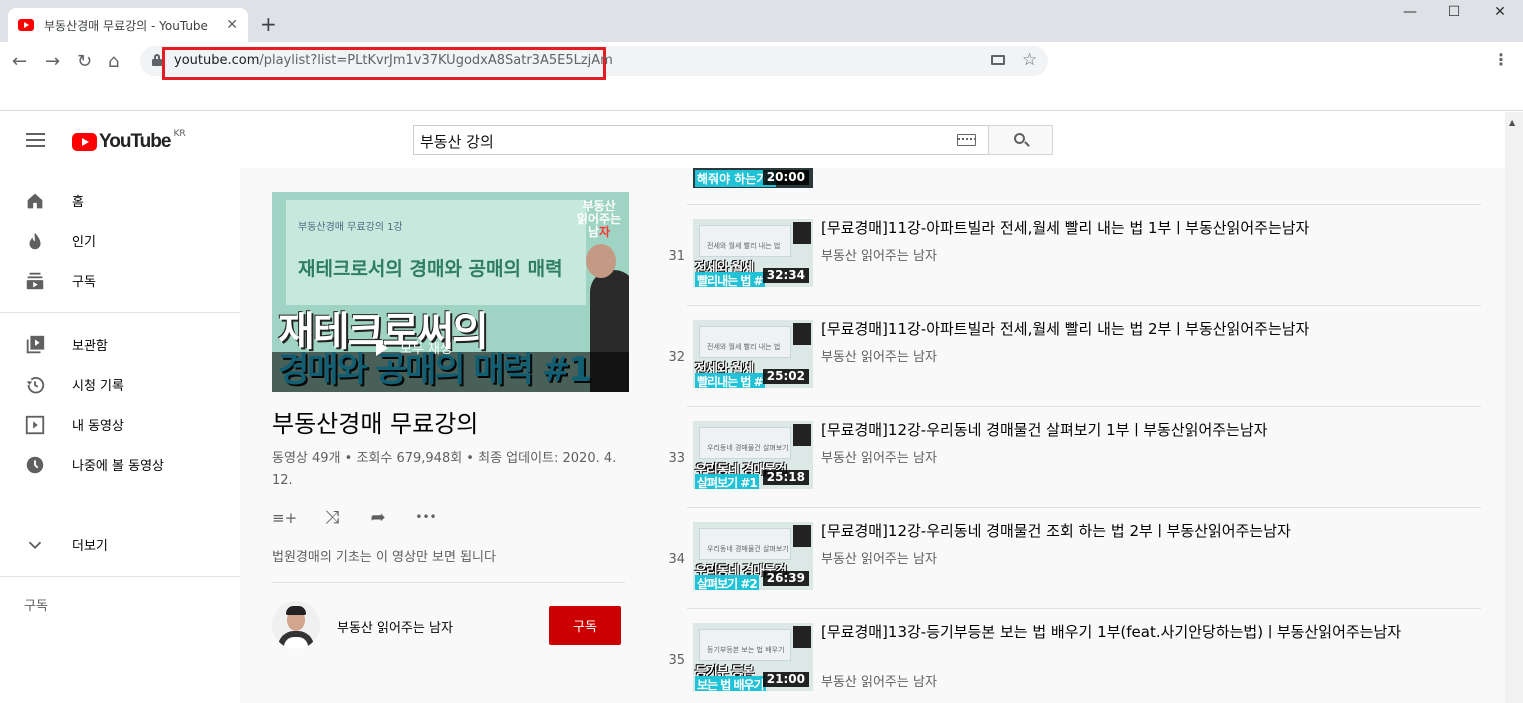 This screenshot has width=1523, height=703. Describe the element at coordinates (36, 606) in the screenshot. I see `subscriptions-section-title: 구독` at that location.